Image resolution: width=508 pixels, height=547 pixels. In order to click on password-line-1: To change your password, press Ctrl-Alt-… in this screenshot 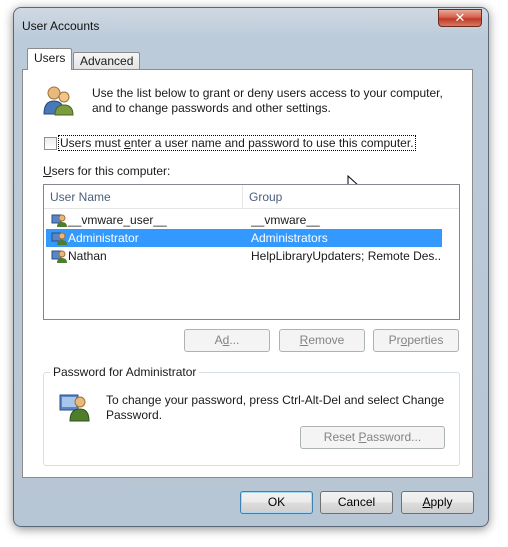, I will do `click(275, 400)`.